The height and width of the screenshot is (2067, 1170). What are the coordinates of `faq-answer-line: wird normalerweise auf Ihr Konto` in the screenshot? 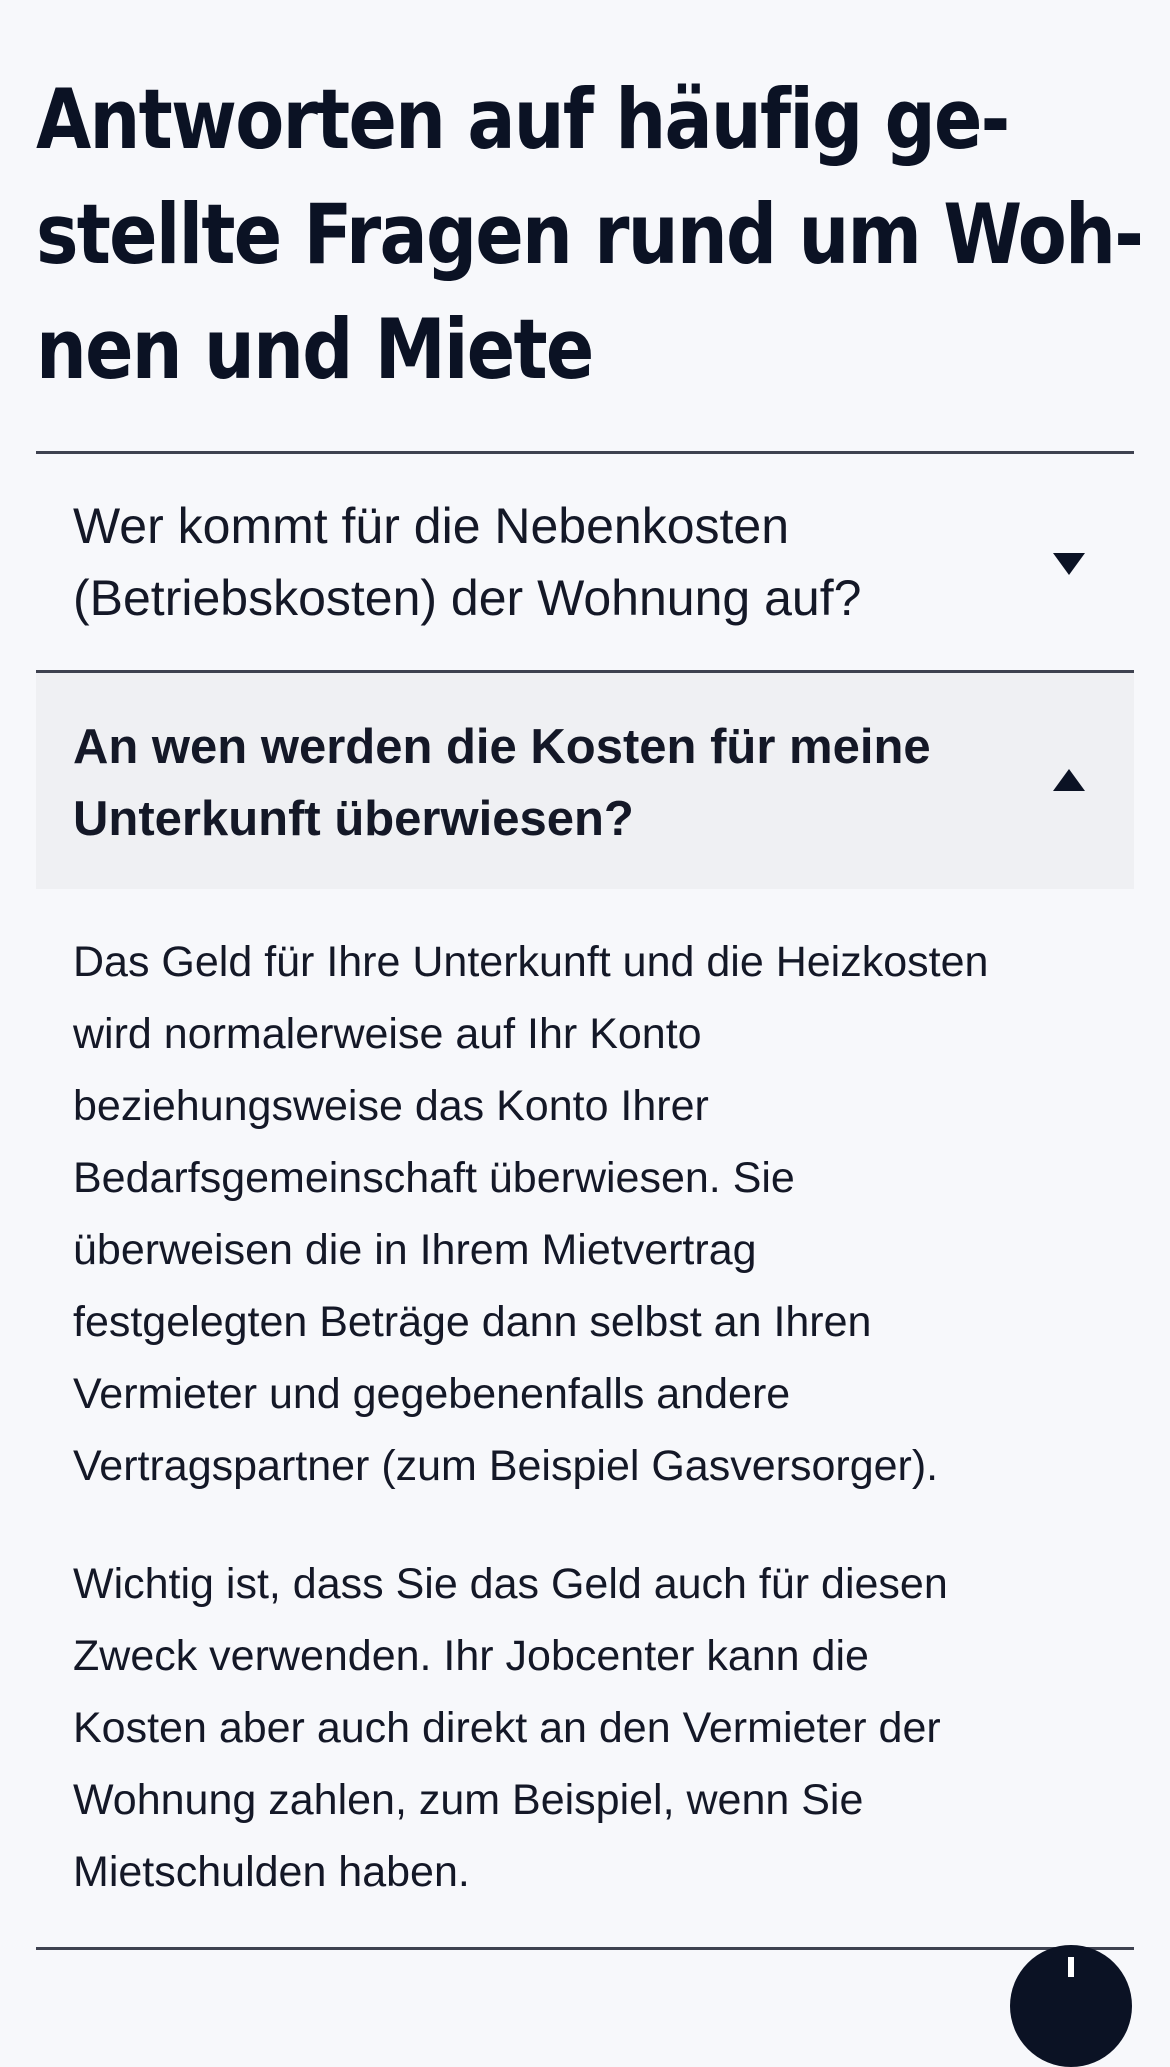 It's located at (387, 1034).